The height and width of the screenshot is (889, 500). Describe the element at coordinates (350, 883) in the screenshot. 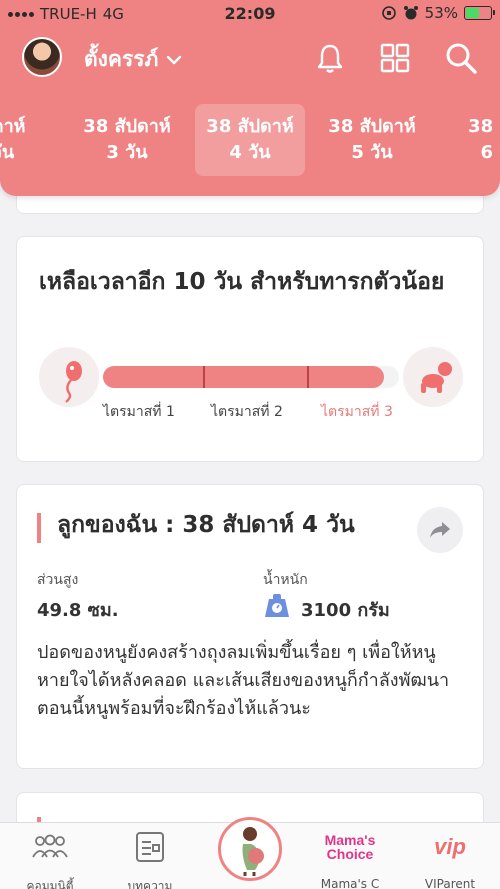

I see `nav-label: Mama's C` at that location.